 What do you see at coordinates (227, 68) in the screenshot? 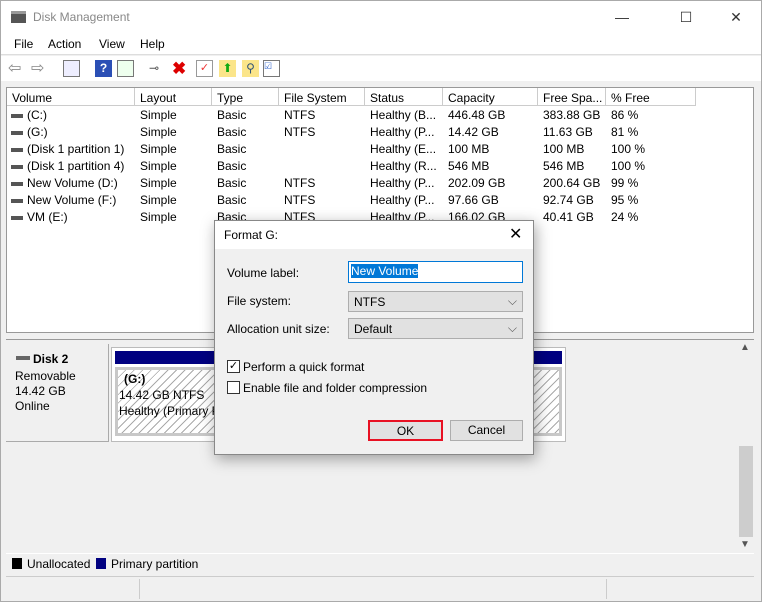
I see `folder-up-icon: ⬆` at bounding box center [227, 68].